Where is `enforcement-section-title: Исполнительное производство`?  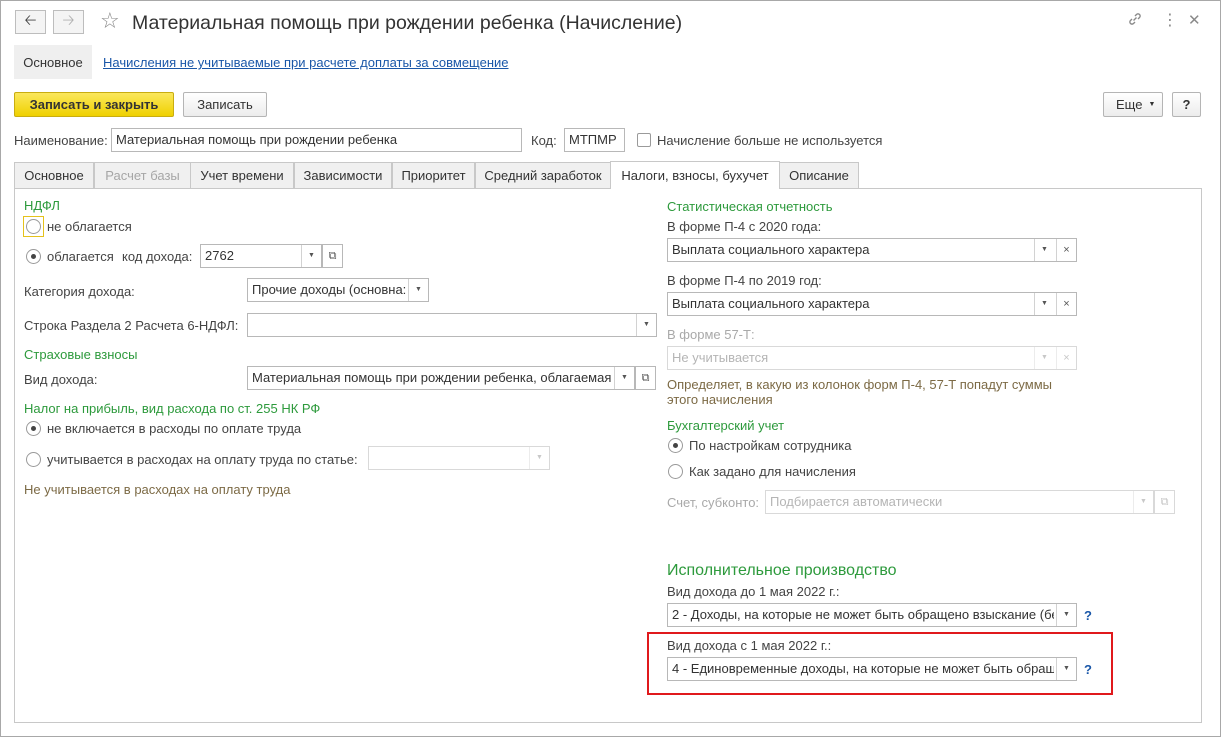
enforcement-section-title: Исполнительное производство is located at coordinates (782, 570).